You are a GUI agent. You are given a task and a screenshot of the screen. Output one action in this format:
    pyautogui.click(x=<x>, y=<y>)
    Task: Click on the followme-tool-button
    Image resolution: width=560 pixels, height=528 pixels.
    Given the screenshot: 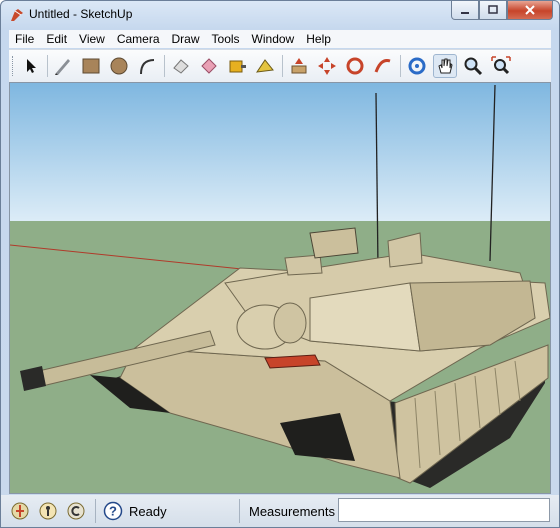 What is the action you would take?
    pyautogui.click(x=265, y=66)
    